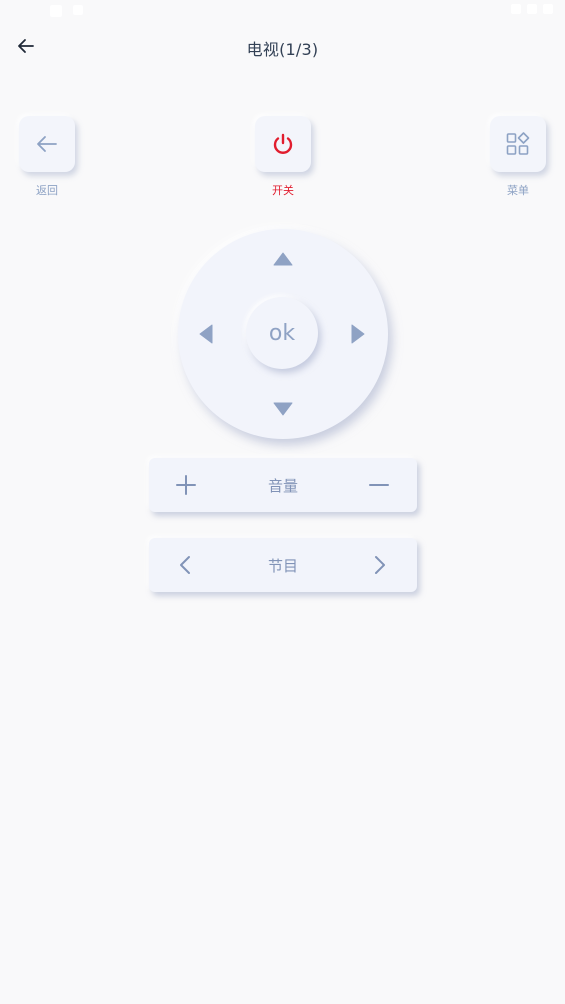  What do you see at coordinates (283, 485) in the screenshot?
I see `volume-control: 音量` at bounding box center [283, 485].